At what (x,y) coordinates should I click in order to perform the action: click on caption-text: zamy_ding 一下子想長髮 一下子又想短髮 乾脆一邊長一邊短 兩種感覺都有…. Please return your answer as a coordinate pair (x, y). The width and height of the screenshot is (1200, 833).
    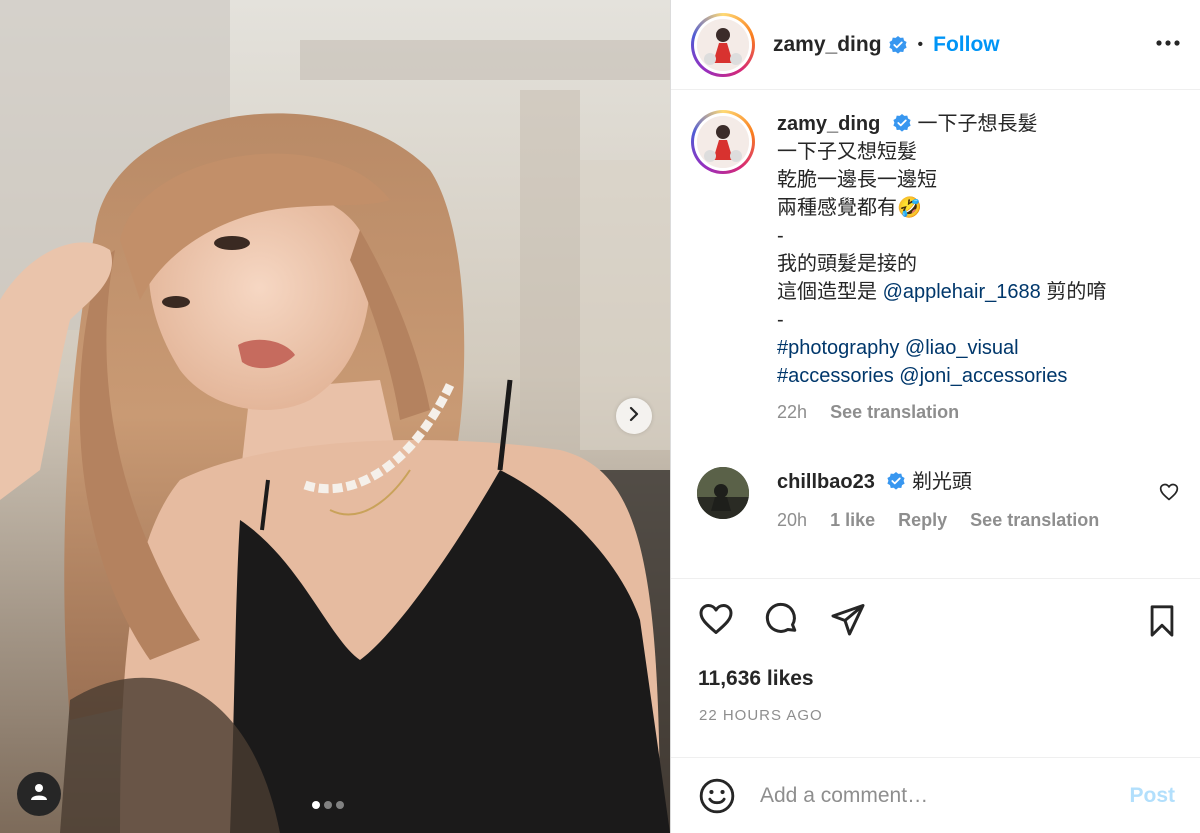
    Looking at the image, I should click on (977, 268).